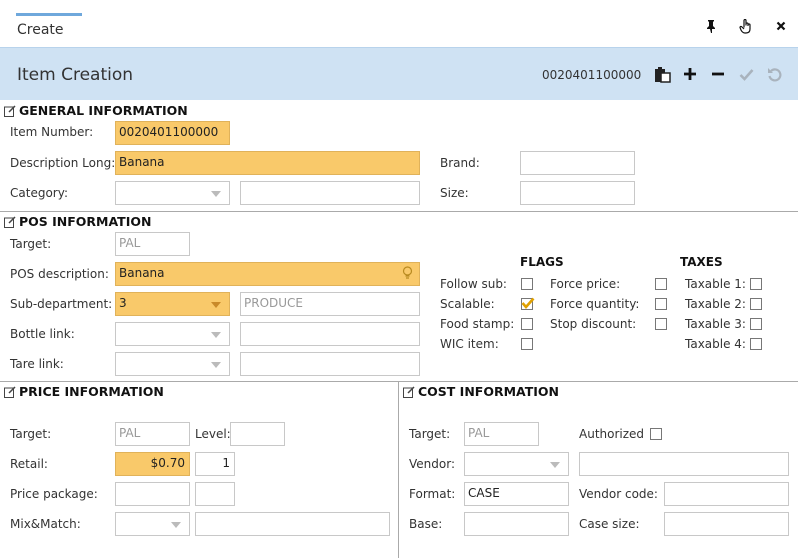 The width and height of the screenshot is (798, 558). Describe the element at coordinates (152, 524) in the screenshot. I see `mix-match-select` at that location.